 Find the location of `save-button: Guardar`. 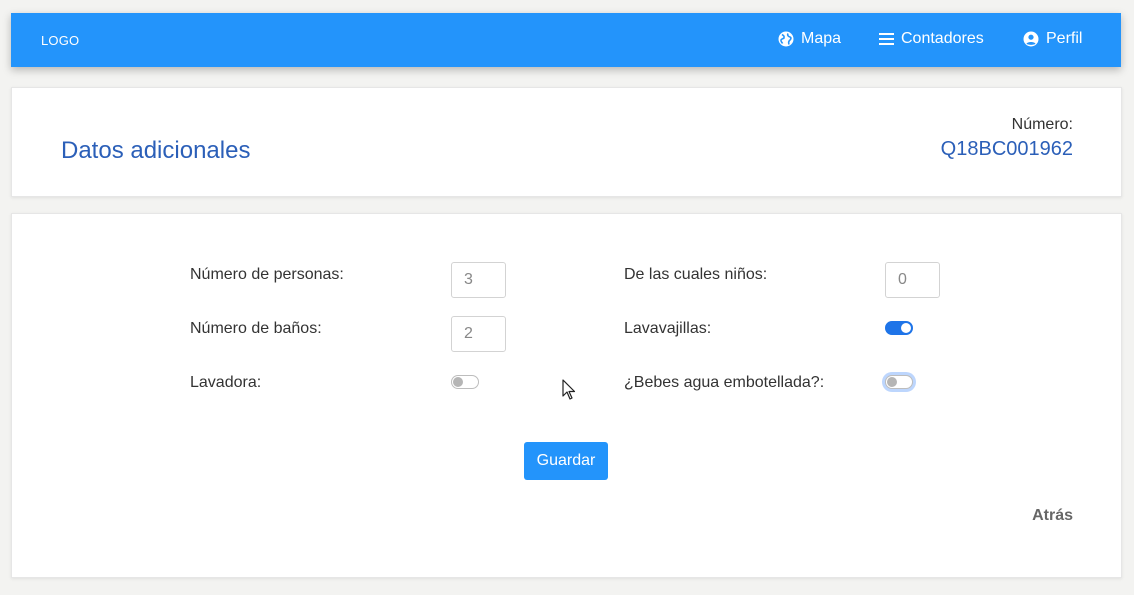

save-button: Guardar is located at coordinates (566, 461).